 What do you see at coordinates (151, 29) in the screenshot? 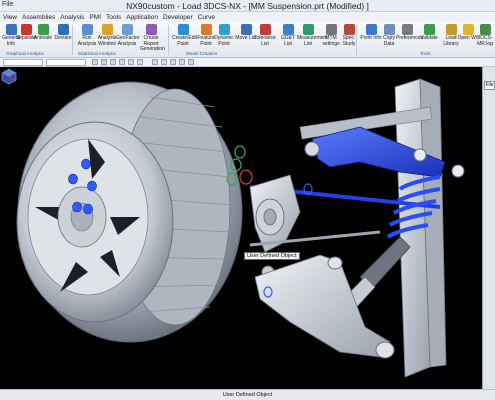
I see `report-icon` at bounding box center [151, 29].